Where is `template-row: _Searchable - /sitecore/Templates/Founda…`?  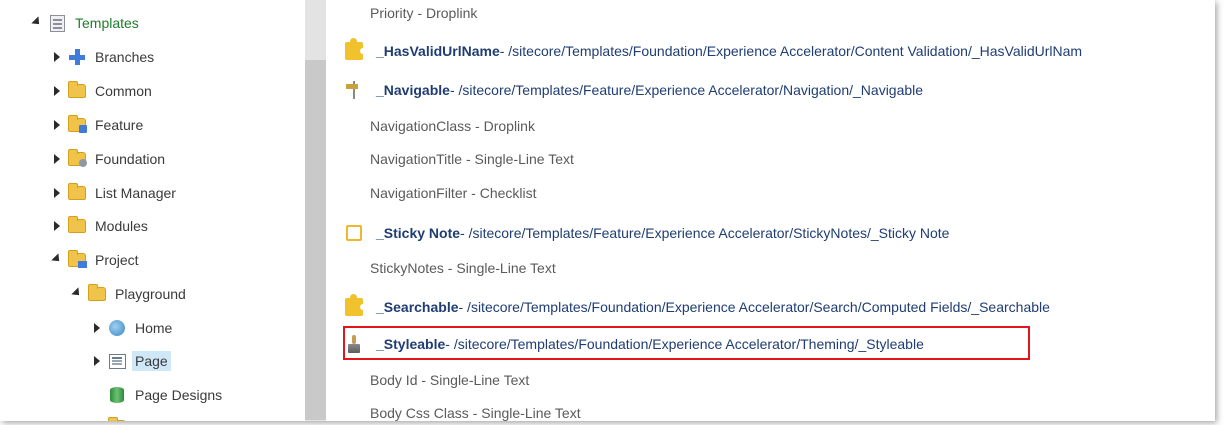 template-row: _Searchable - /sitecore/Templates/Founda… is located at coordinates (697, 307).